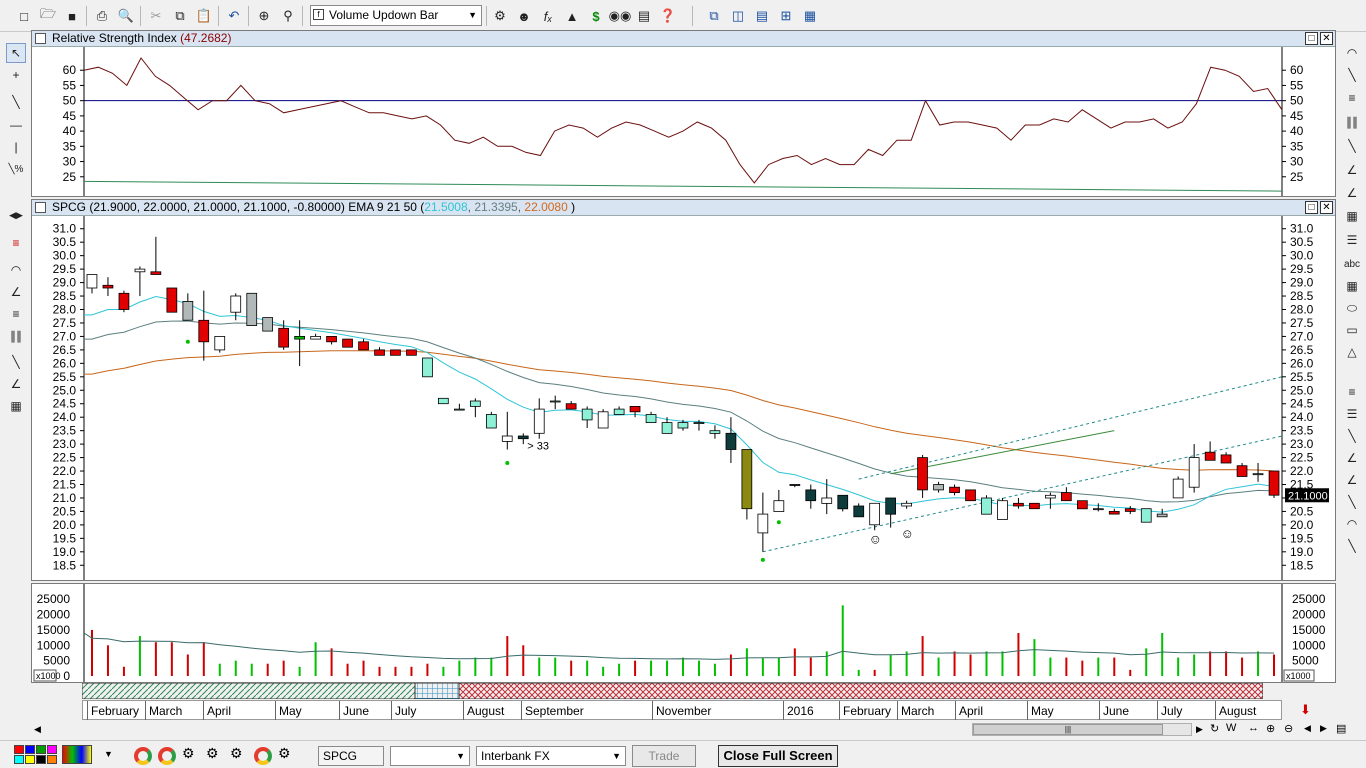 This screenshot has height=768, width=1366. Describe the element at coordinates (351, 756) in the screenshot. I see `symbol-field: SPCG` at that location.